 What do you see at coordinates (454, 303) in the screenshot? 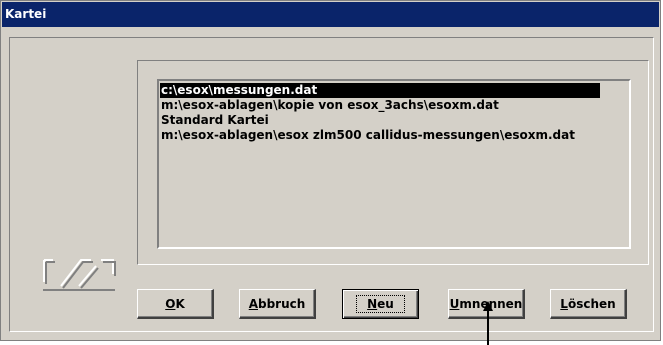
I see `umbenennen-accel: U` at bounding box center [454, 303].